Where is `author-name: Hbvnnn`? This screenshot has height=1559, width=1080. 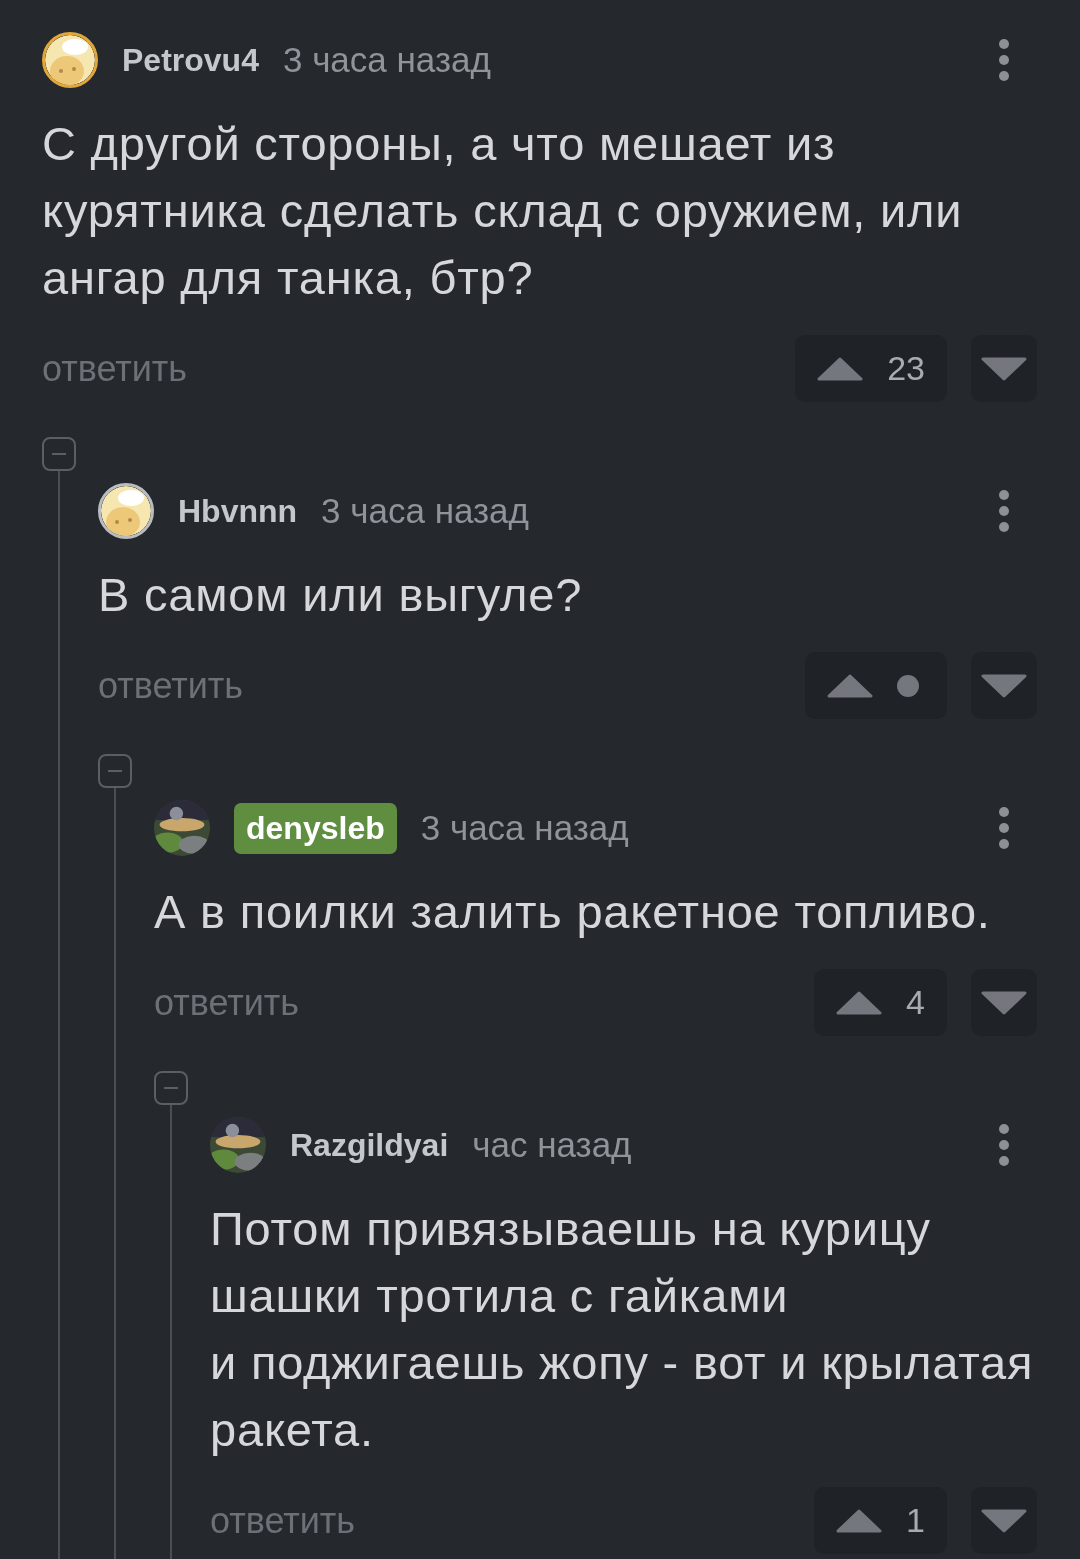
author-name: Hbvnnn is located at coordinates (238, 511).